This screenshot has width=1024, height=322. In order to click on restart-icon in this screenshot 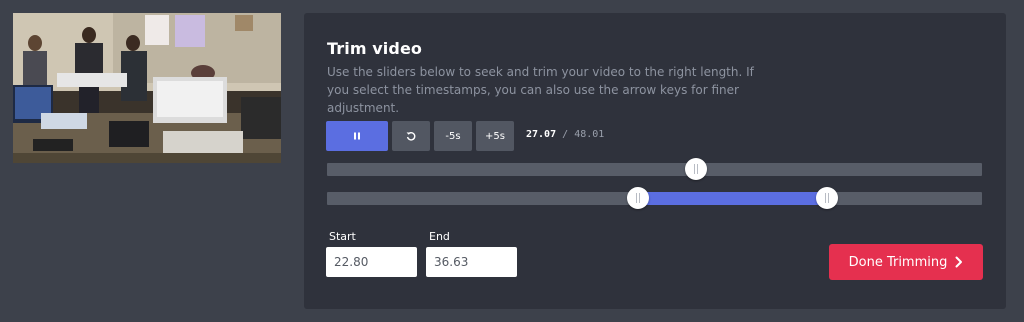, I will do `click(411, 136)`.